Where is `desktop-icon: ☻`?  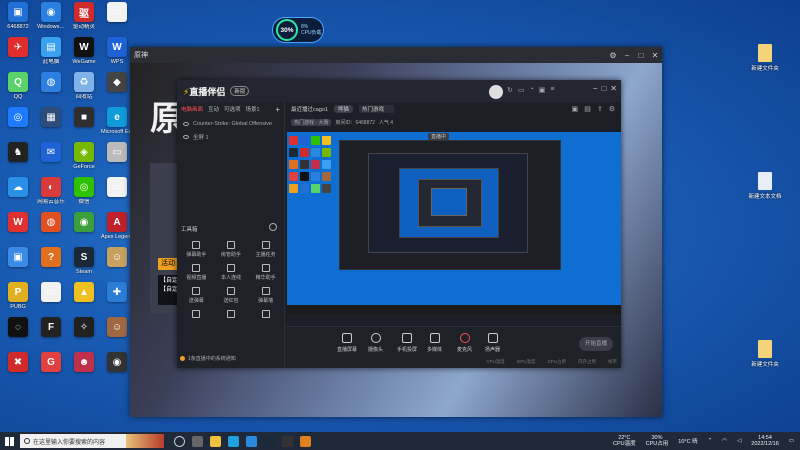 desktop-icon: ☻ is located at coordinates (84, 369).